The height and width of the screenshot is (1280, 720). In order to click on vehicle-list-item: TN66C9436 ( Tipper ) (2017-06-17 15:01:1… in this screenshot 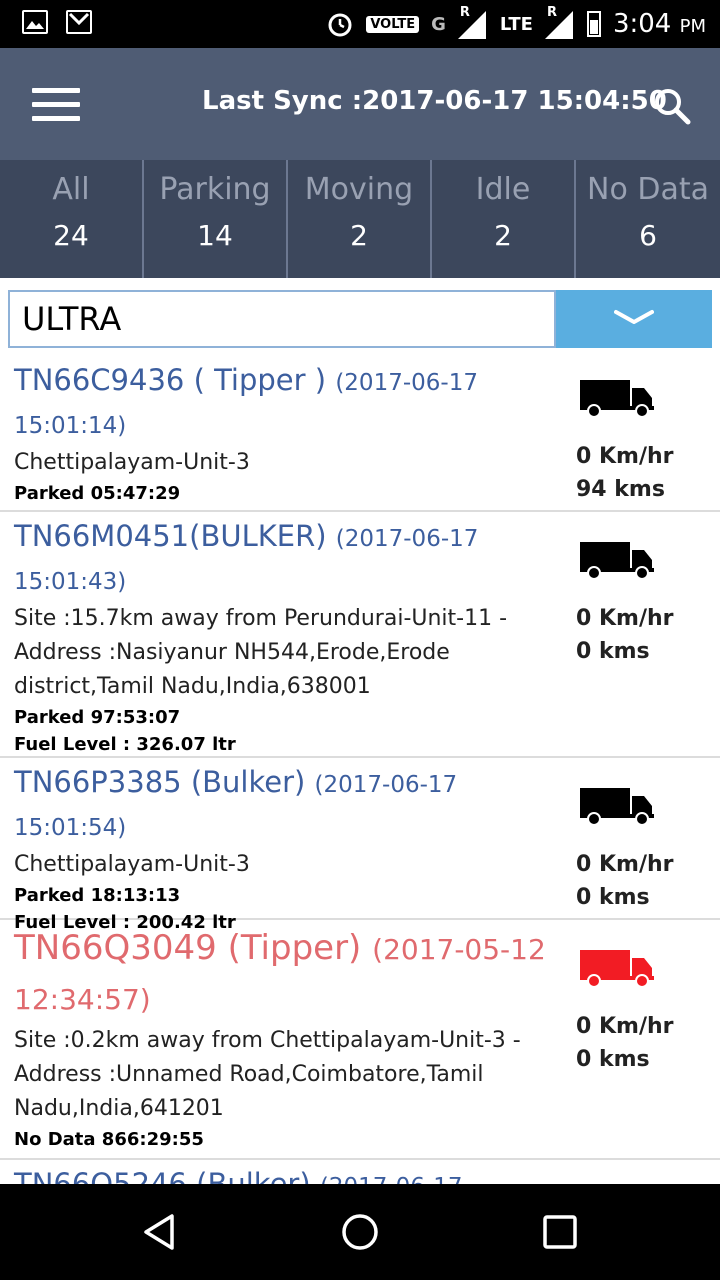, I will do `click(360, 434)`.